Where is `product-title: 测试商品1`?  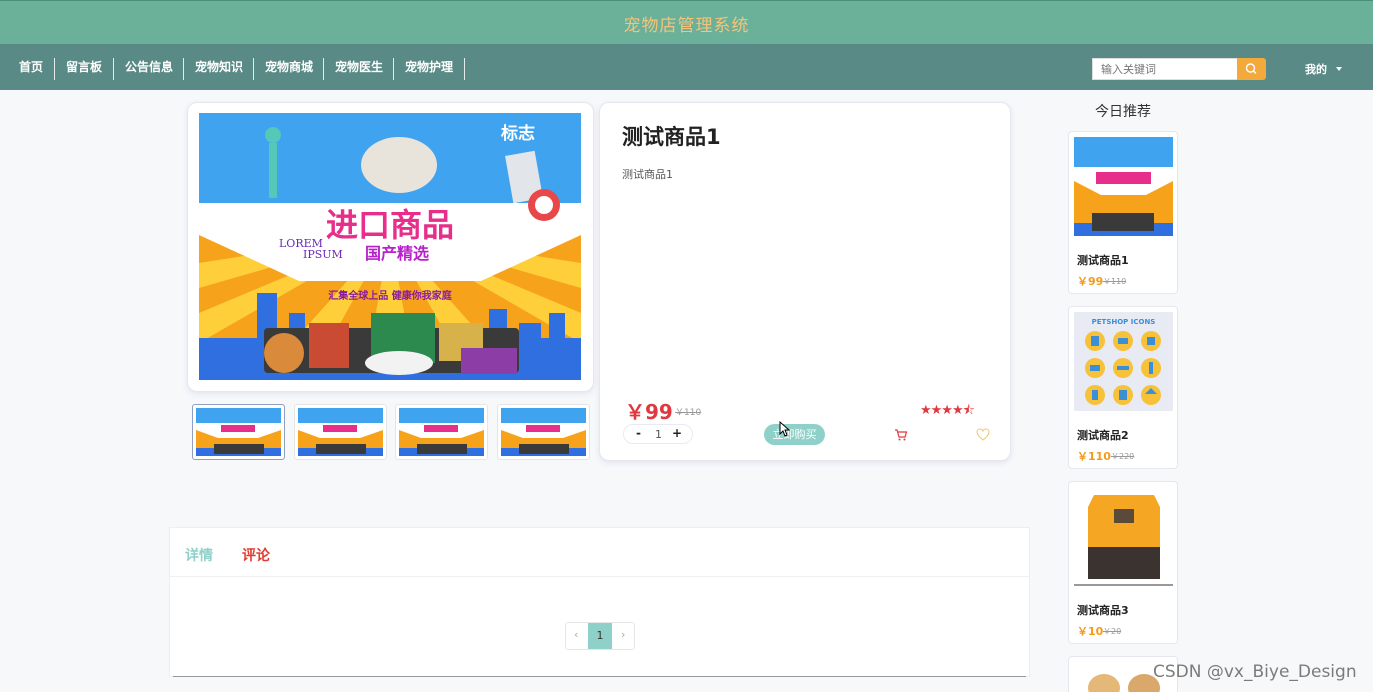
product-title: 测试商品1 is located at coordinates (671, 137).